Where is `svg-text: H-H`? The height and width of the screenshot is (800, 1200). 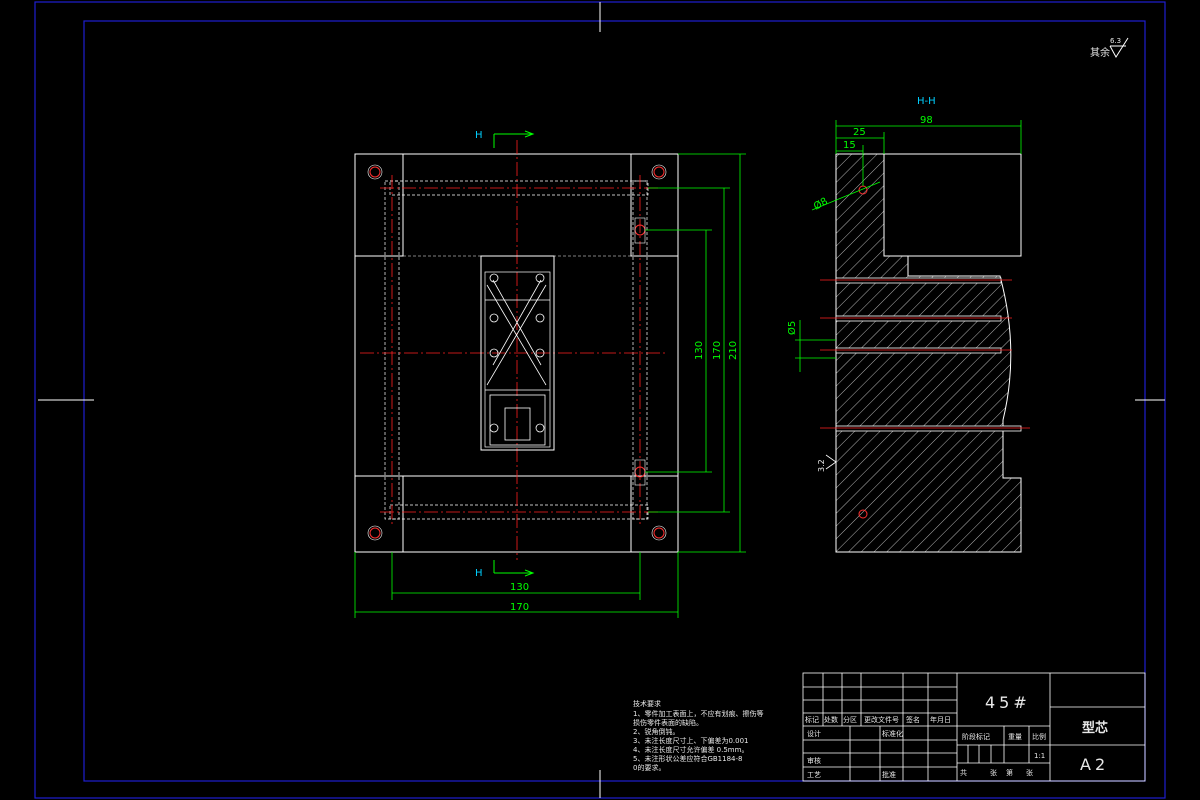
svg-text: H-H is located at coordinates (926, 101).